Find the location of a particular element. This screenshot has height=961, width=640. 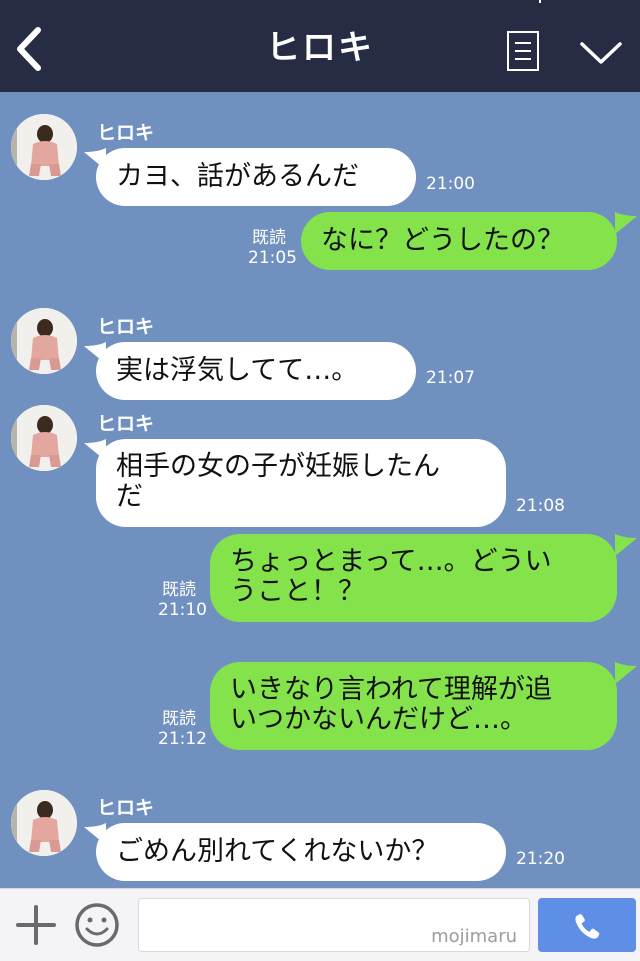

message-time: 21:12 is located at coordinates (182, 739).